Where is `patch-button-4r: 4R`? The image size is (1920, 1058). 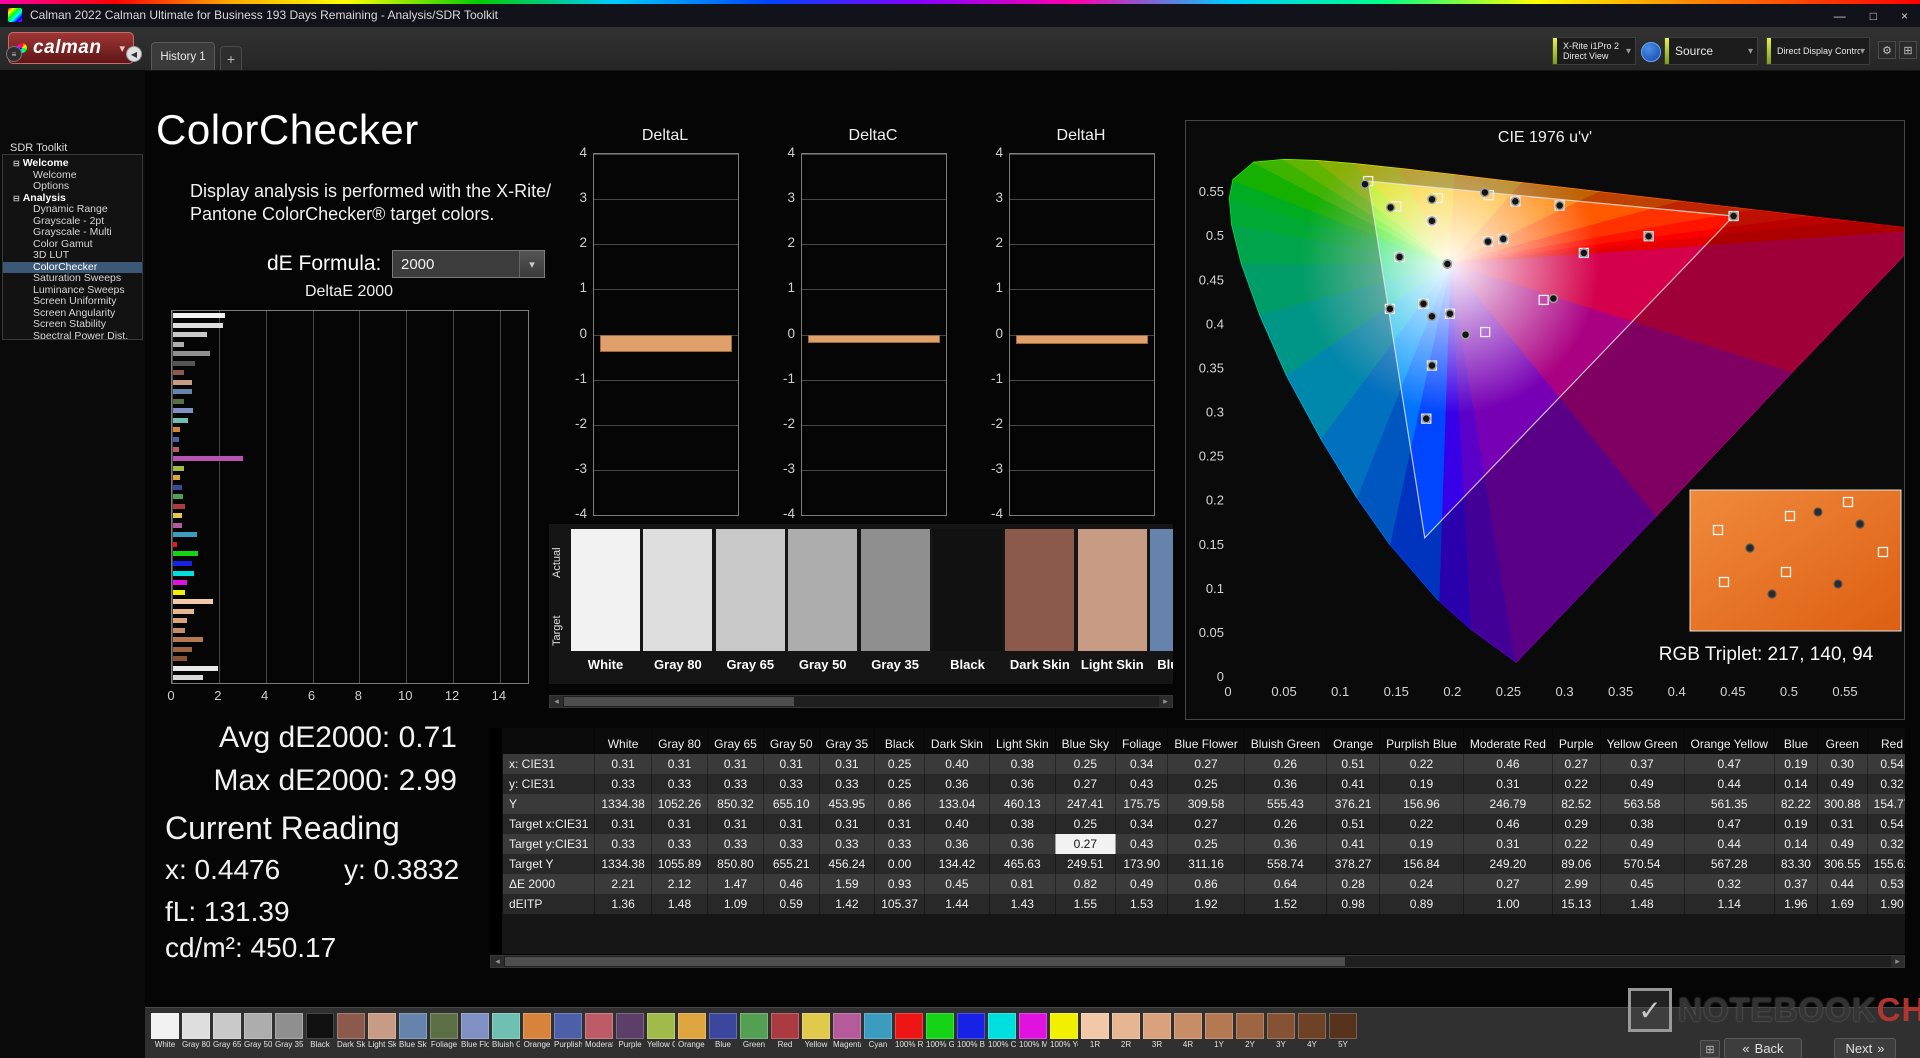
patch-button-4r: 4R is located at coordinates (1188, 1031).